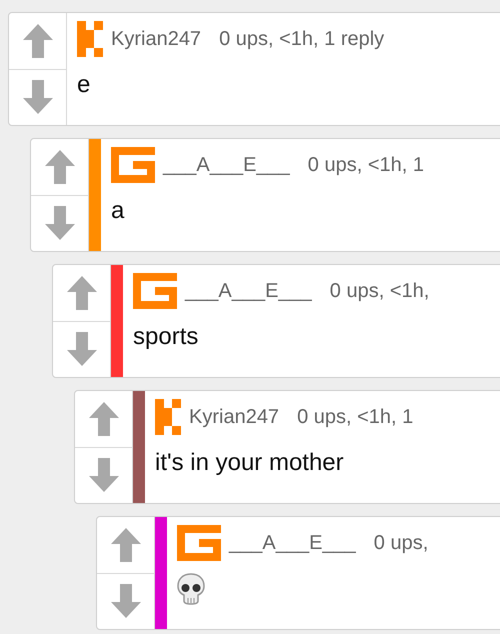  I want to click on comment-text: e, so click(83, 85).